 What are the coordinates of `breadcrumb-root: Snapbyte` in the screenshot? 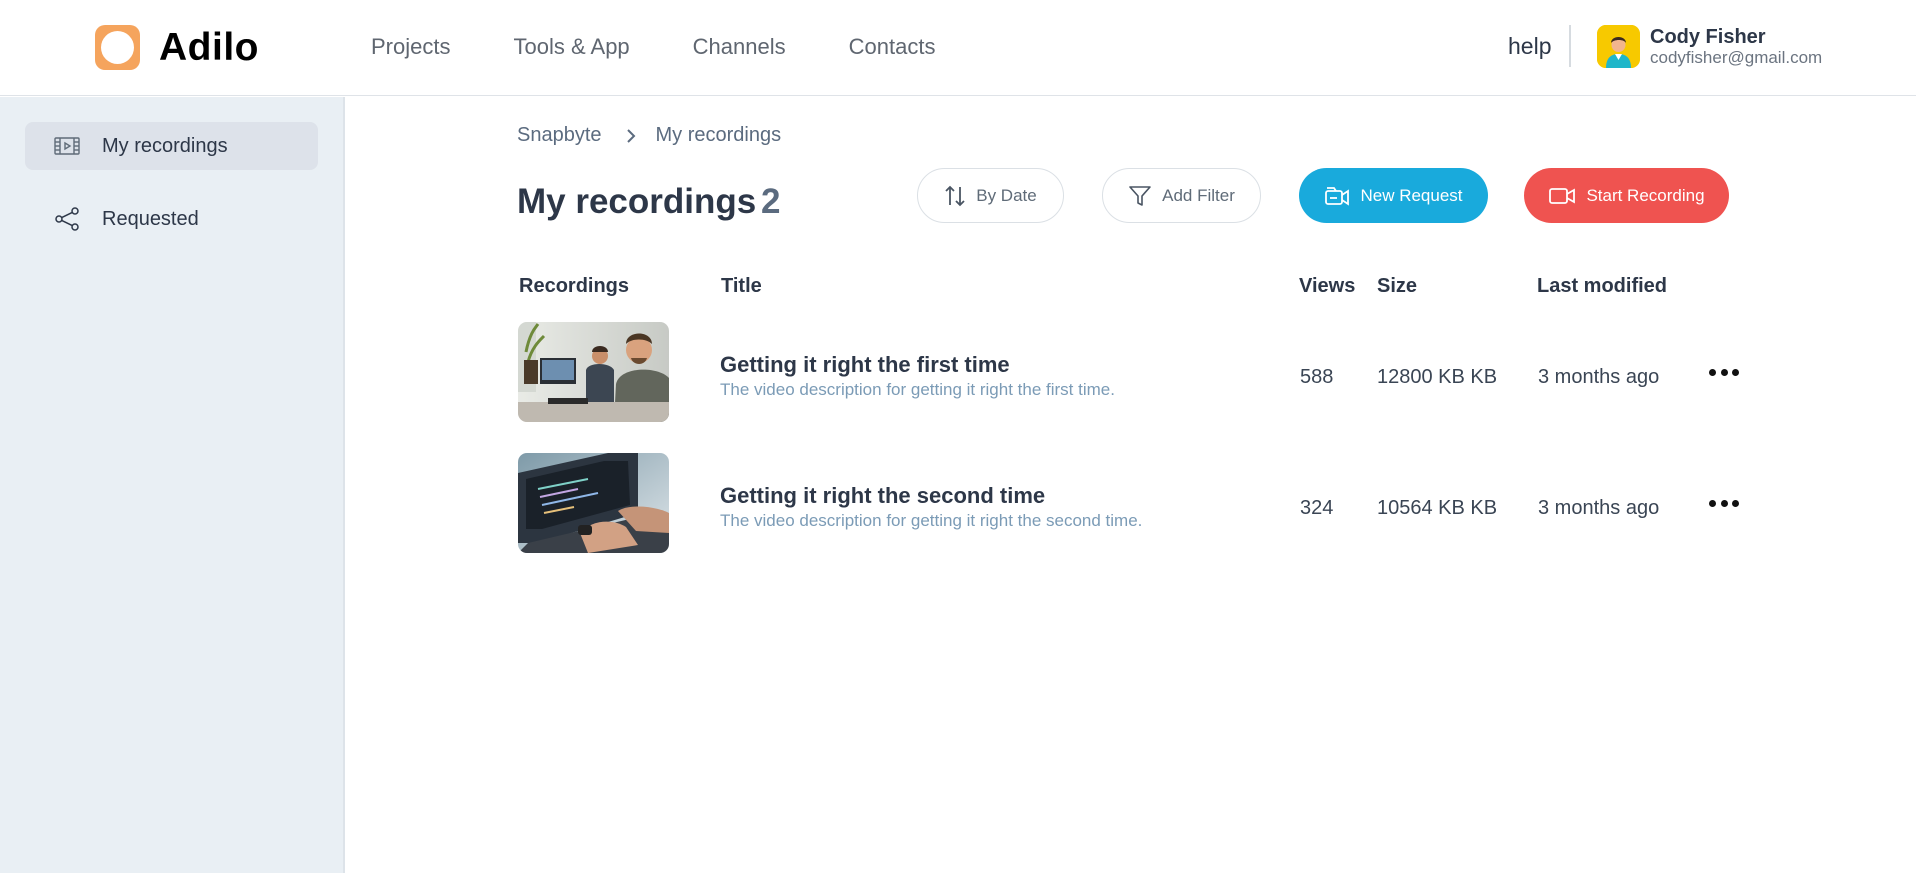 It's located at (559, 135).